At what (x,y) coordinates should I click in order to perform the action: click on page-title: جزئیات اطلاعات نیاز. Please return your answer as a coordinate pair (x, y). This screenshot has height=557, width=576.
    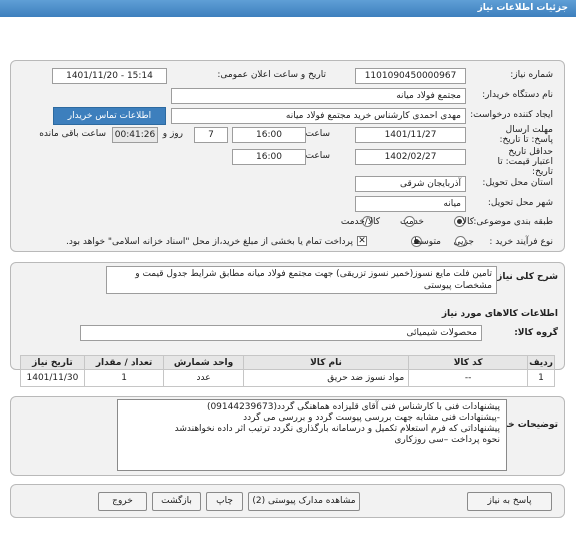
    Looking at the image, I should click on (288, 8).